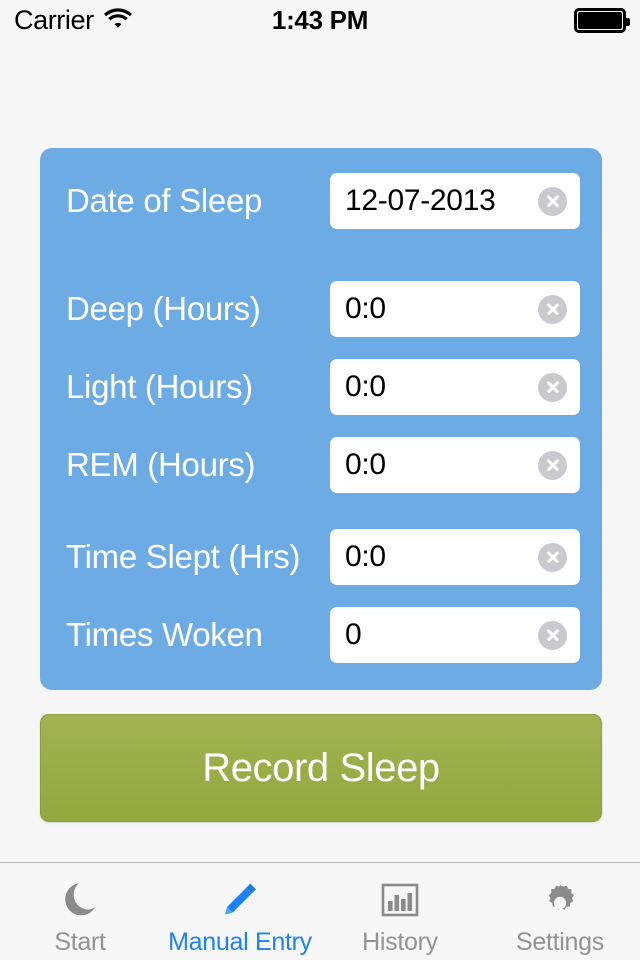  What do you see at coordinates (455, 309) in the screenshot?
I see `input-deep-hours: 0:0` at bounding box center [455, 309].